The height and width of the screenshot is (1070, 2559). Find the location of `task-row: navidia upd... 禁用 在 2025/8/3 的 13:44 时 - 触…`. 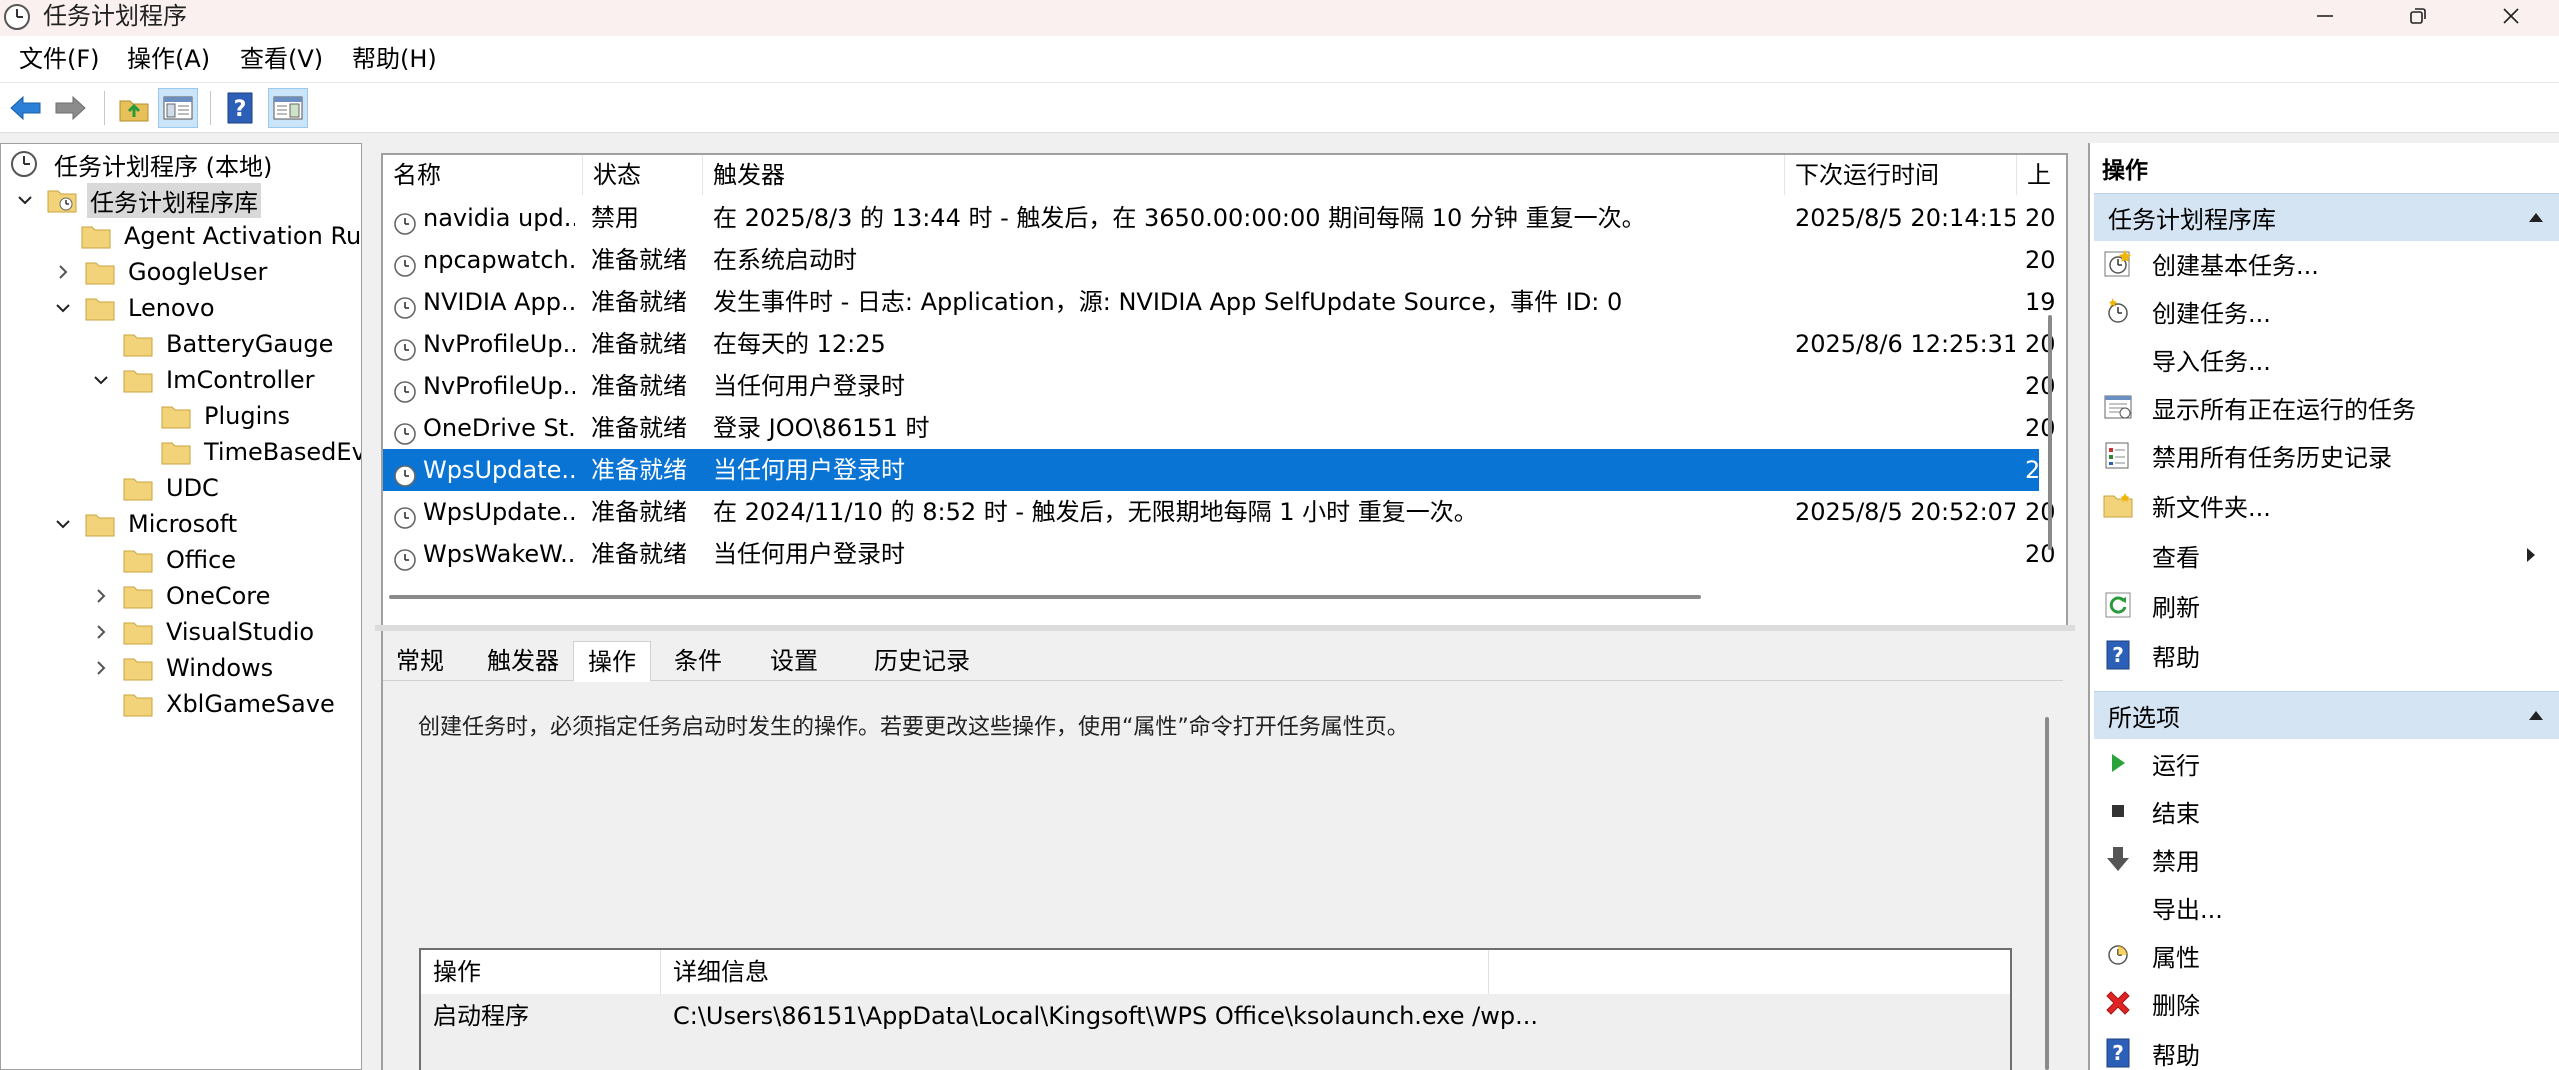

task-row: navidia upd... 禁用 在 2025/8/3 的 13:44 时 - 触… is located at coordinates (1219, 218).